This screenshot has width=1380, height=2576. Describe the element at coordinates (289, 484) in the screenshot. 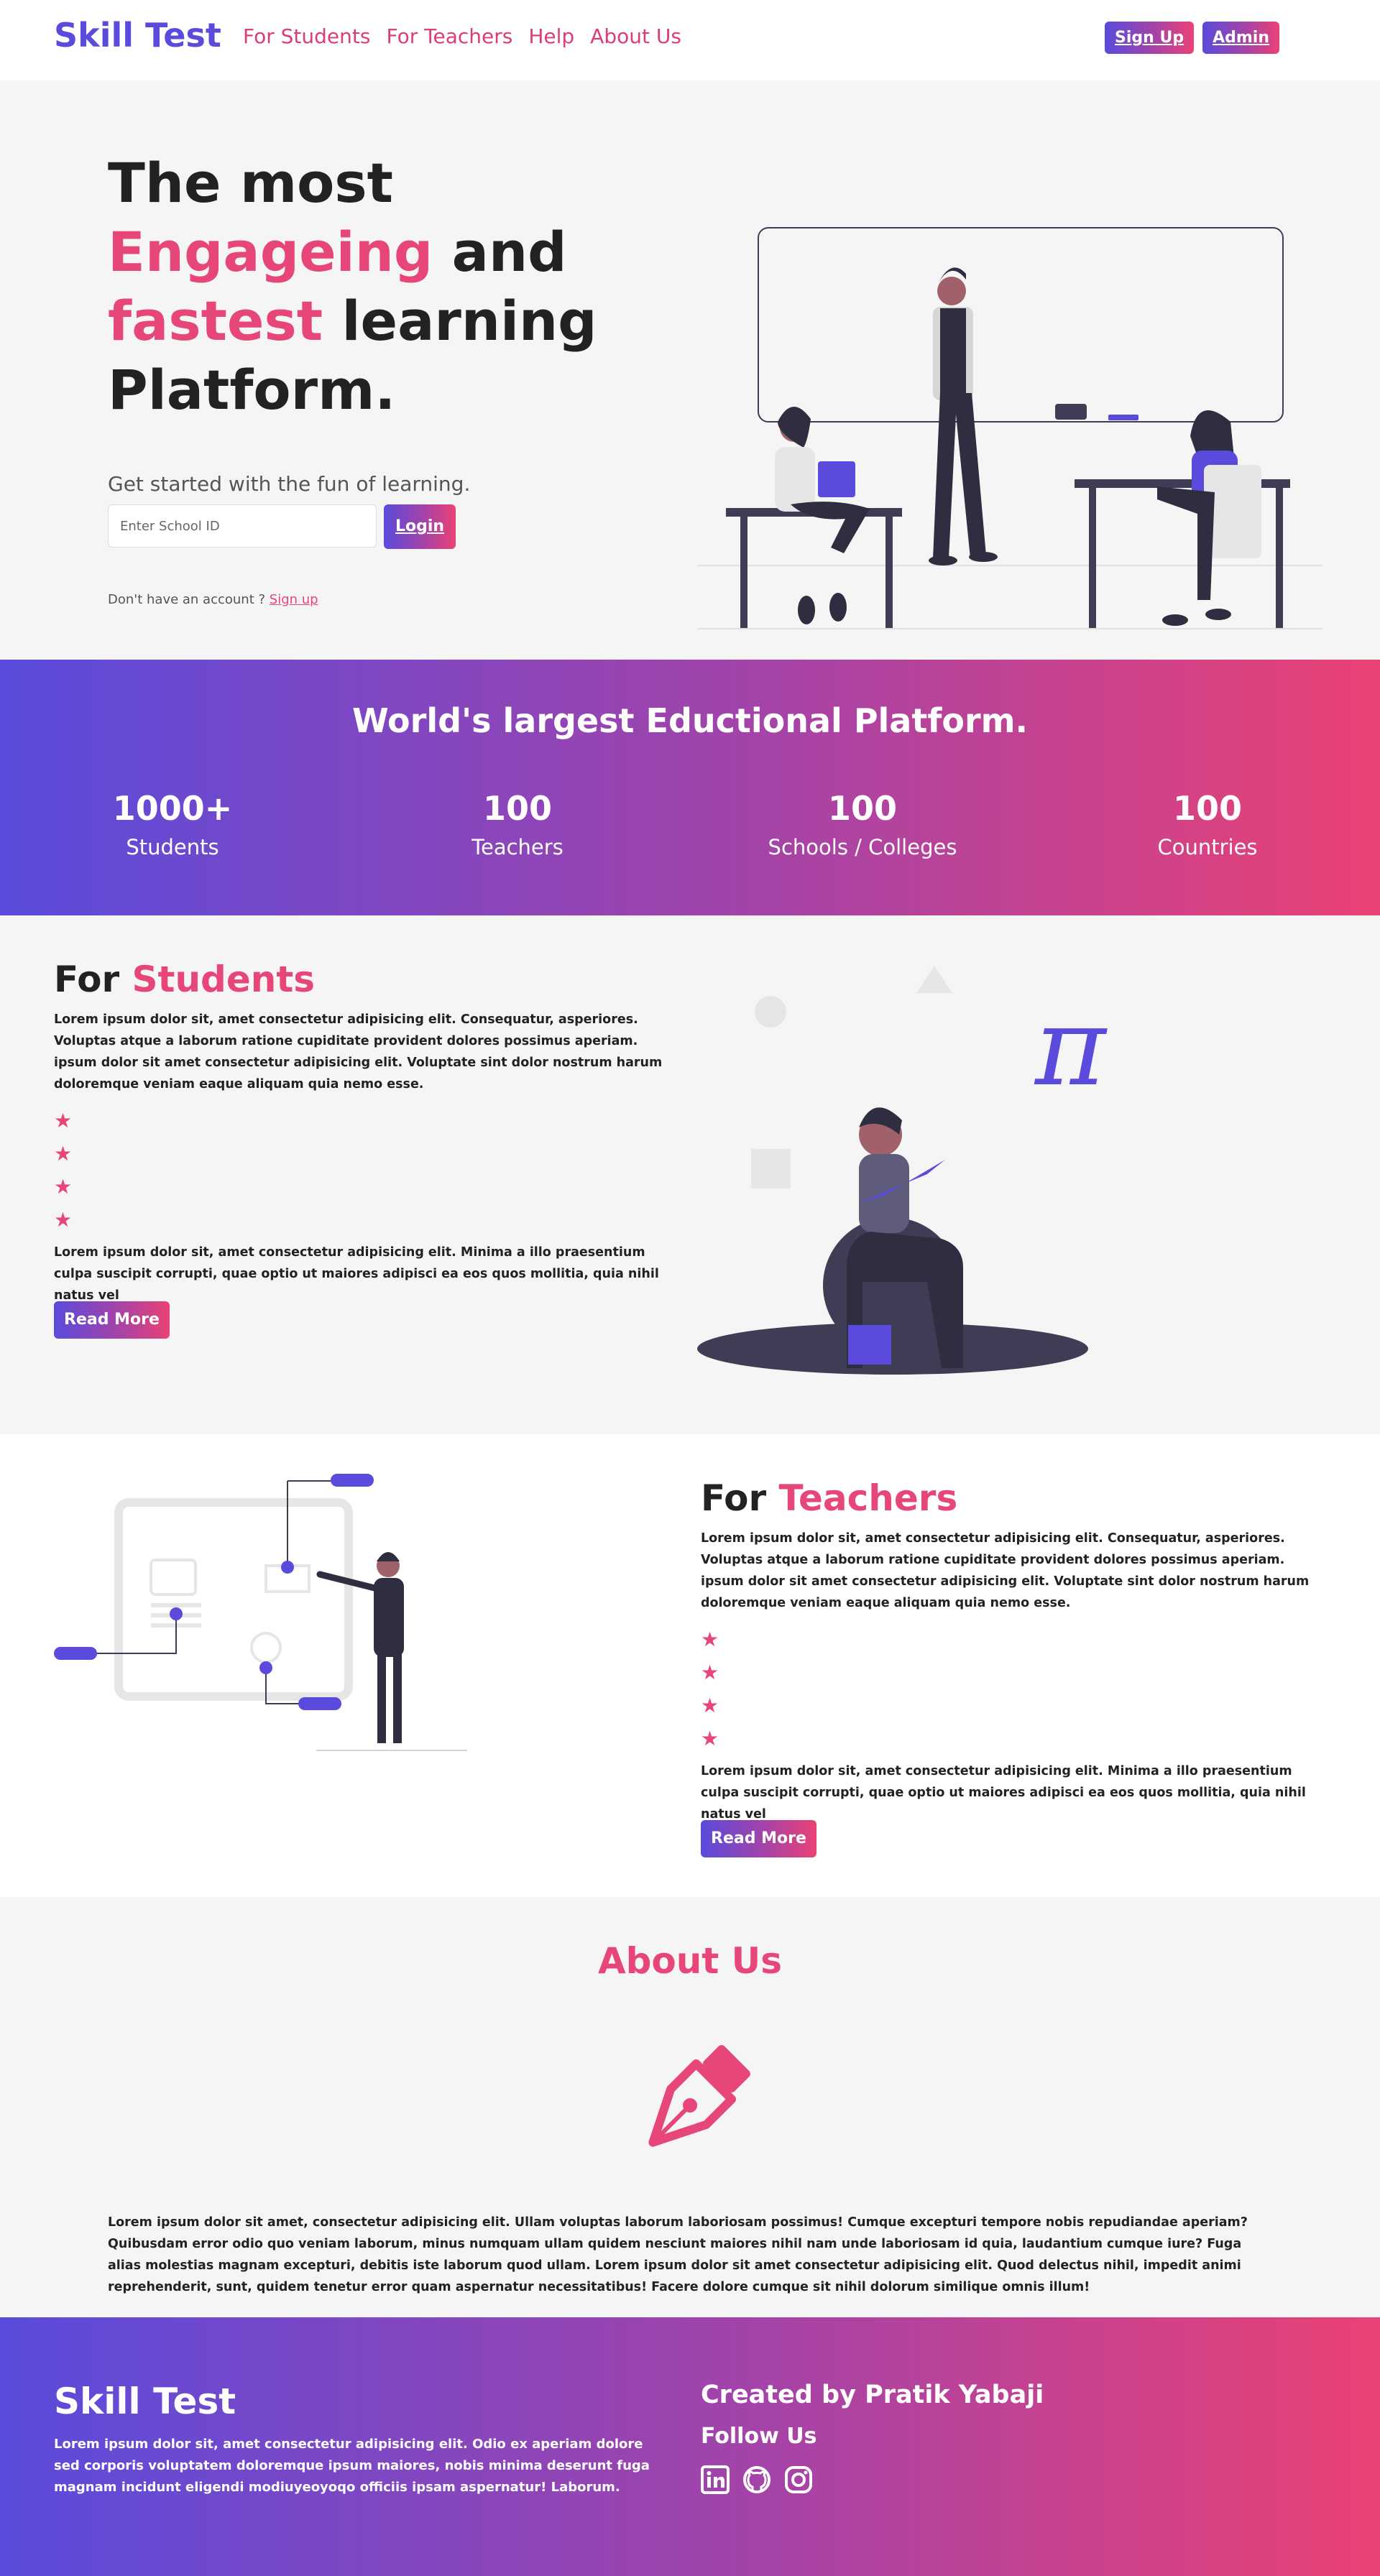

I see `hero-subtitle: Get started with the fun of learning.` at that location.